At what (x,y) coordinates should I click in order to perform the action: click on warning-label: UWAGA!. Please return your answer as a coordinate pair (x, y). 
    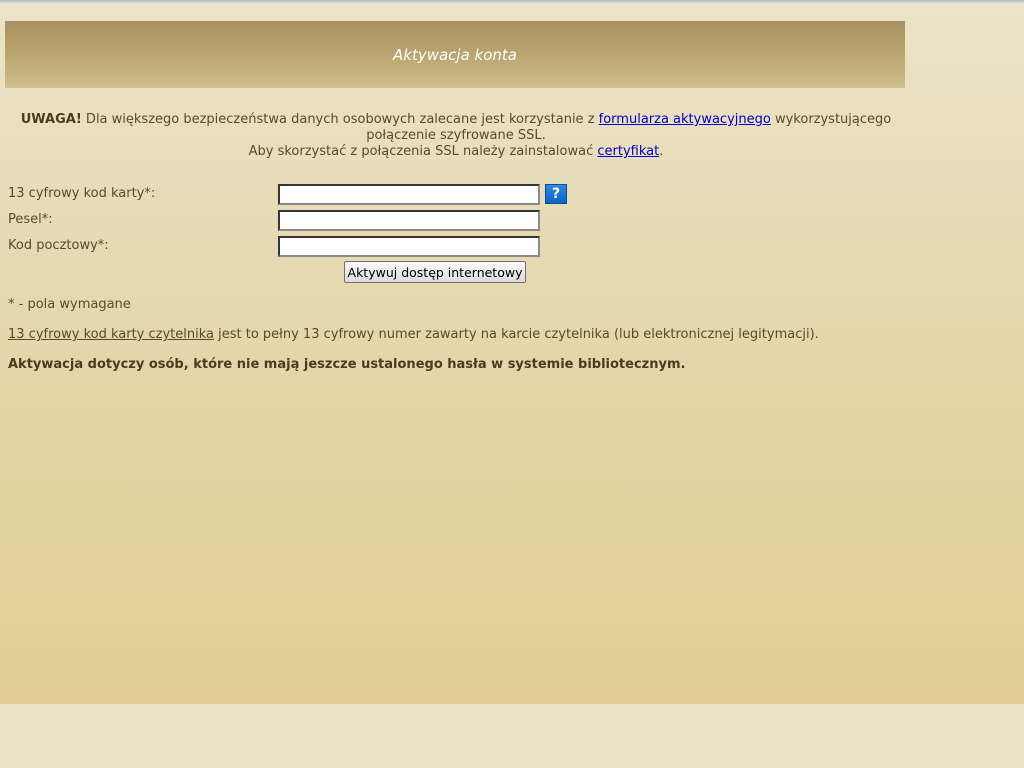
    Looking at the image, I should click on (51, 119).